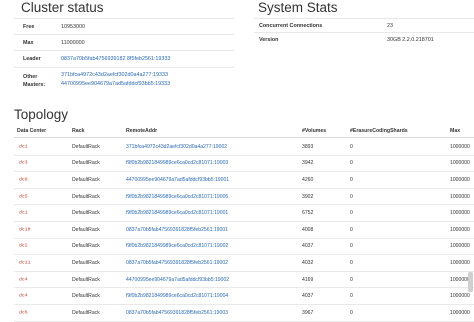 The width and height of the screenshot is (474, 322). What do you see at coordinates (32, 131) in the screenshot?
I see `col-data-center: Data Center` at bounding box center [32, 131].